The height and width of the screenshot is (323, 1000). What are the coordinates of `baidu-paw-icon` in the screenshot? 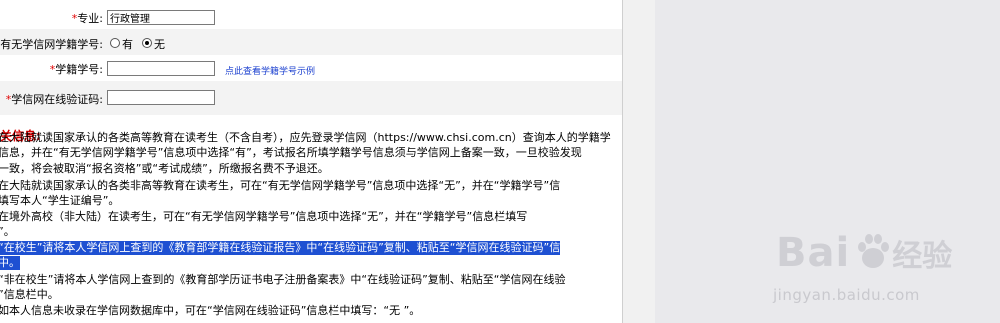 It's located at (873, 251).